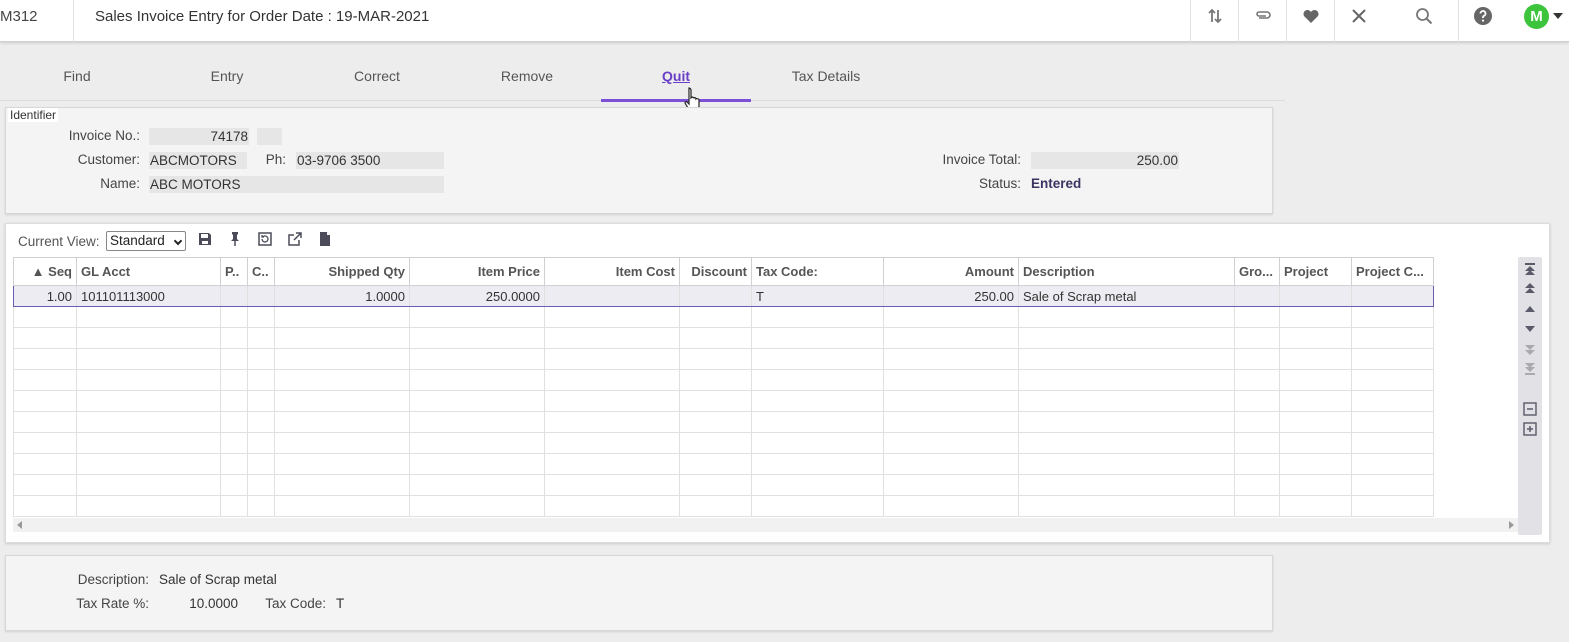 Image resolution: width=1569 pixels, height=642 pixels. I want to click on cell-gl-acct: 101101113000, so click(148, 296).